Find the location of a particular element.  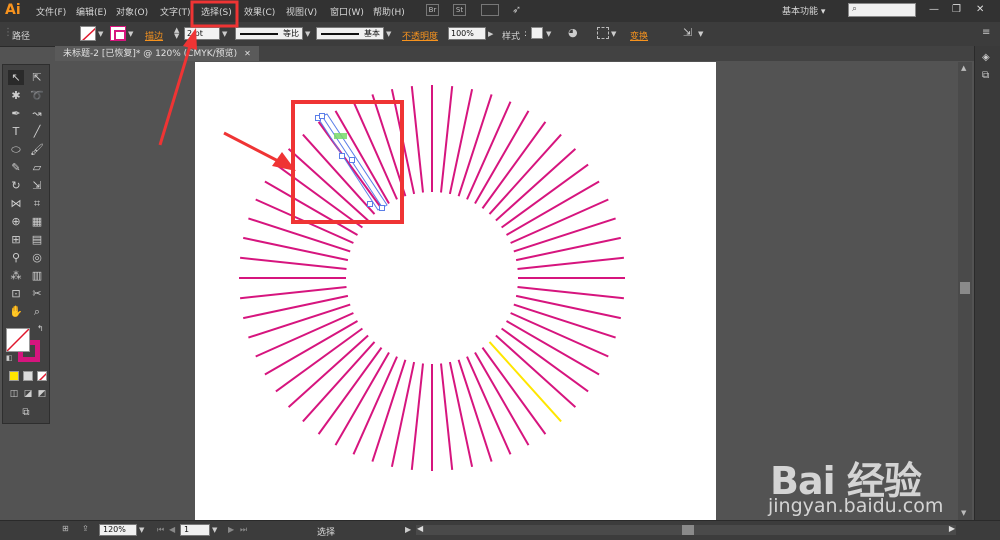

fill-swatch is located at coordinates (18, 340).